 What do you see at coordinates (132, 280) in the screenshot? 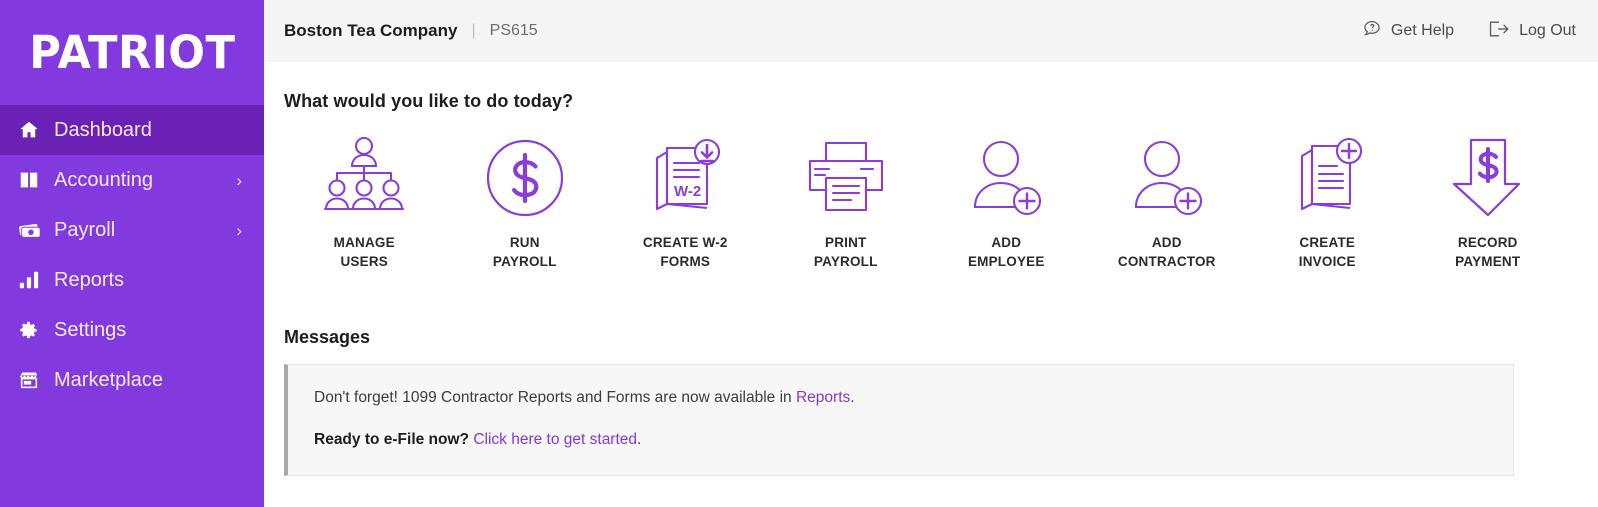
I see `sidebar-item-reports: Reports` at bounding box center [132, 280].